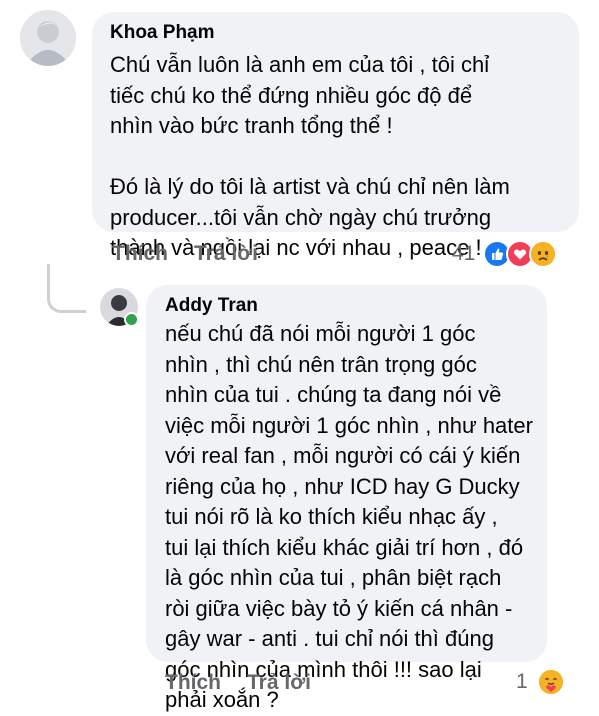  Describe the element at coordinates (301, 217) in the screenshot. I see `comment-line: producer...tôi vẫn chờ ngày chú trưởng` at that location.